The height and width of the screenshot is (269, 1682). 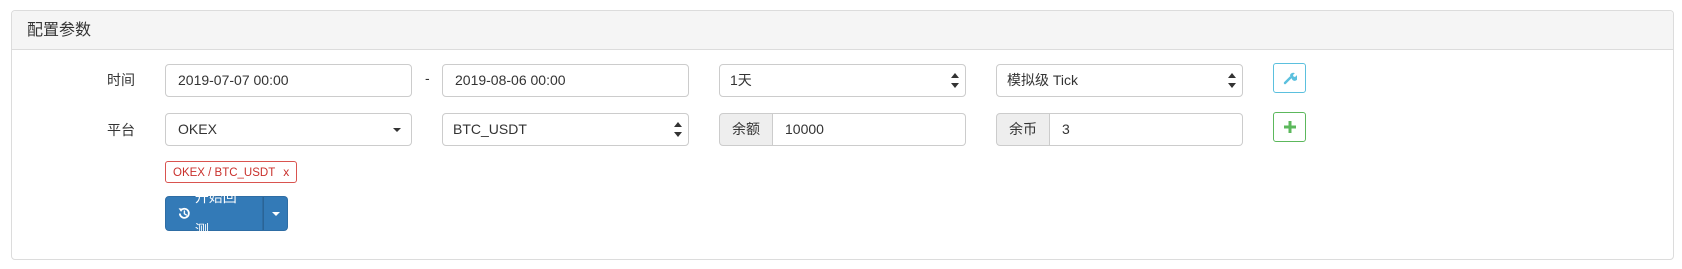 I want to click on wrench-icon, so click(x=1290, y=78).